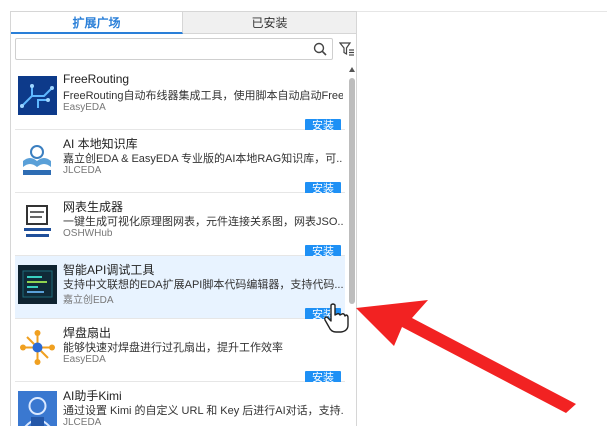 Image resolution: width=607 pixels, height=426 pixels. I want to click on fanout-icon, so click(37, 347).